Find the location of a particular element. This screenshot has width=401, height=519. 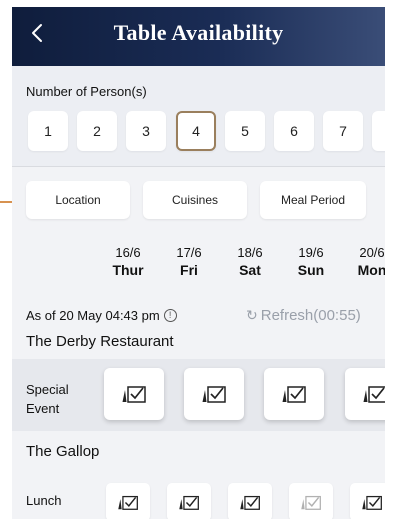

filter-meal-period-button: Meal Period is located at coordinates (313, 200).